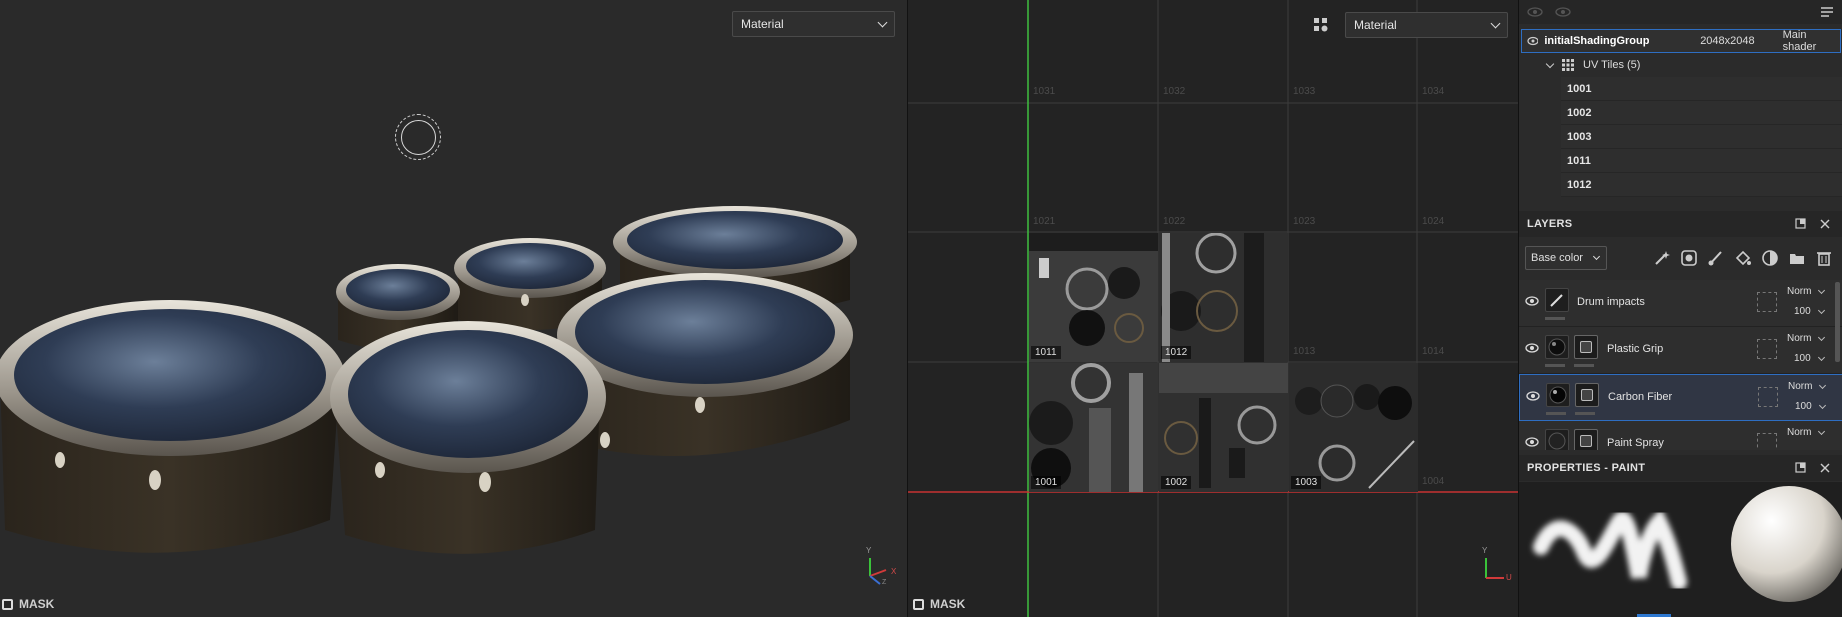  I want to click on drum-right, so click(705, 364).